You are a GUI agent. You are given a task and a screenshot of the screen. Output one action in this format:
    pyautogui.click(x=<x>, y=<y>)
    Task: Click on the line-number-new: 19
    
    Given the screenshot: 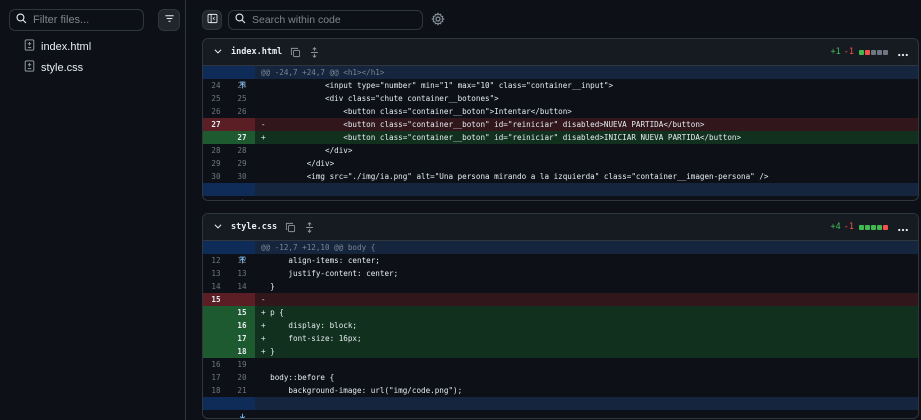 What is the action you would take?
    pyautogui.click(x=242, y=364)
    